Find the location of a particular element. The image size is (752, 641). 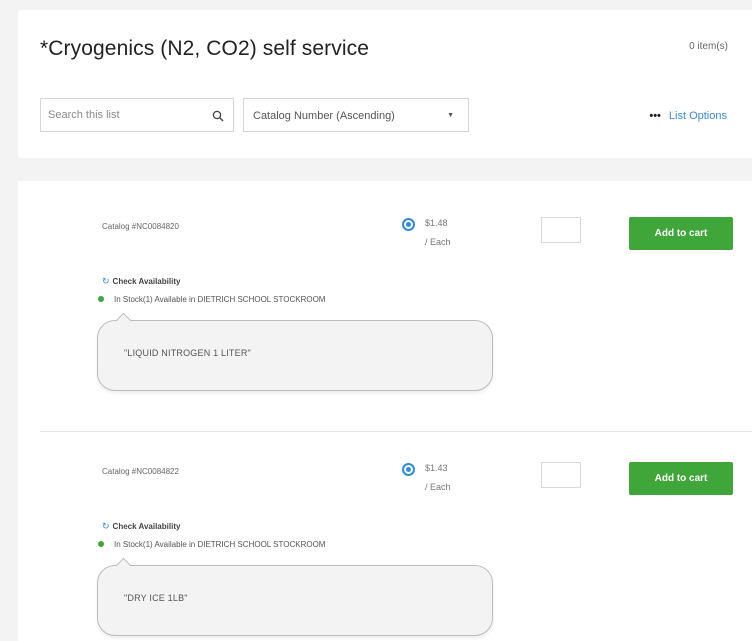

list-options-label: List Options is located at coordinates (697, 116).